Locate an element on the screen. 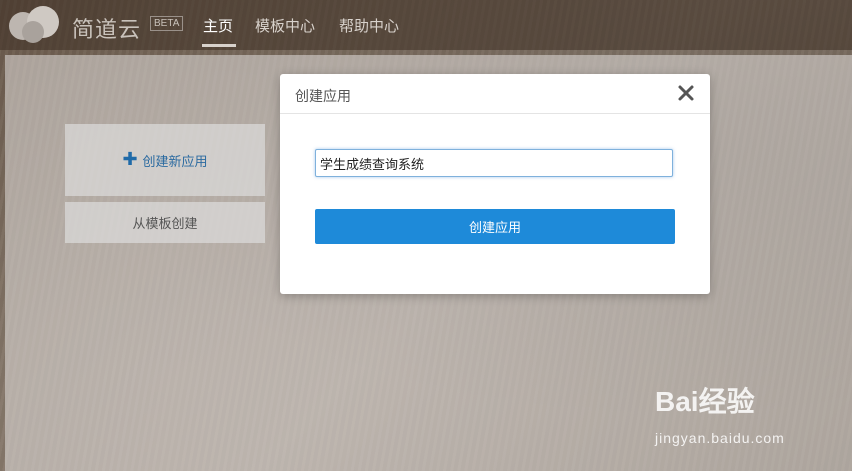 The width and height of the screenshot is (852, 471). watermark: Bai经验 jingyan.baidu.com is located at coordinates (735, 415).